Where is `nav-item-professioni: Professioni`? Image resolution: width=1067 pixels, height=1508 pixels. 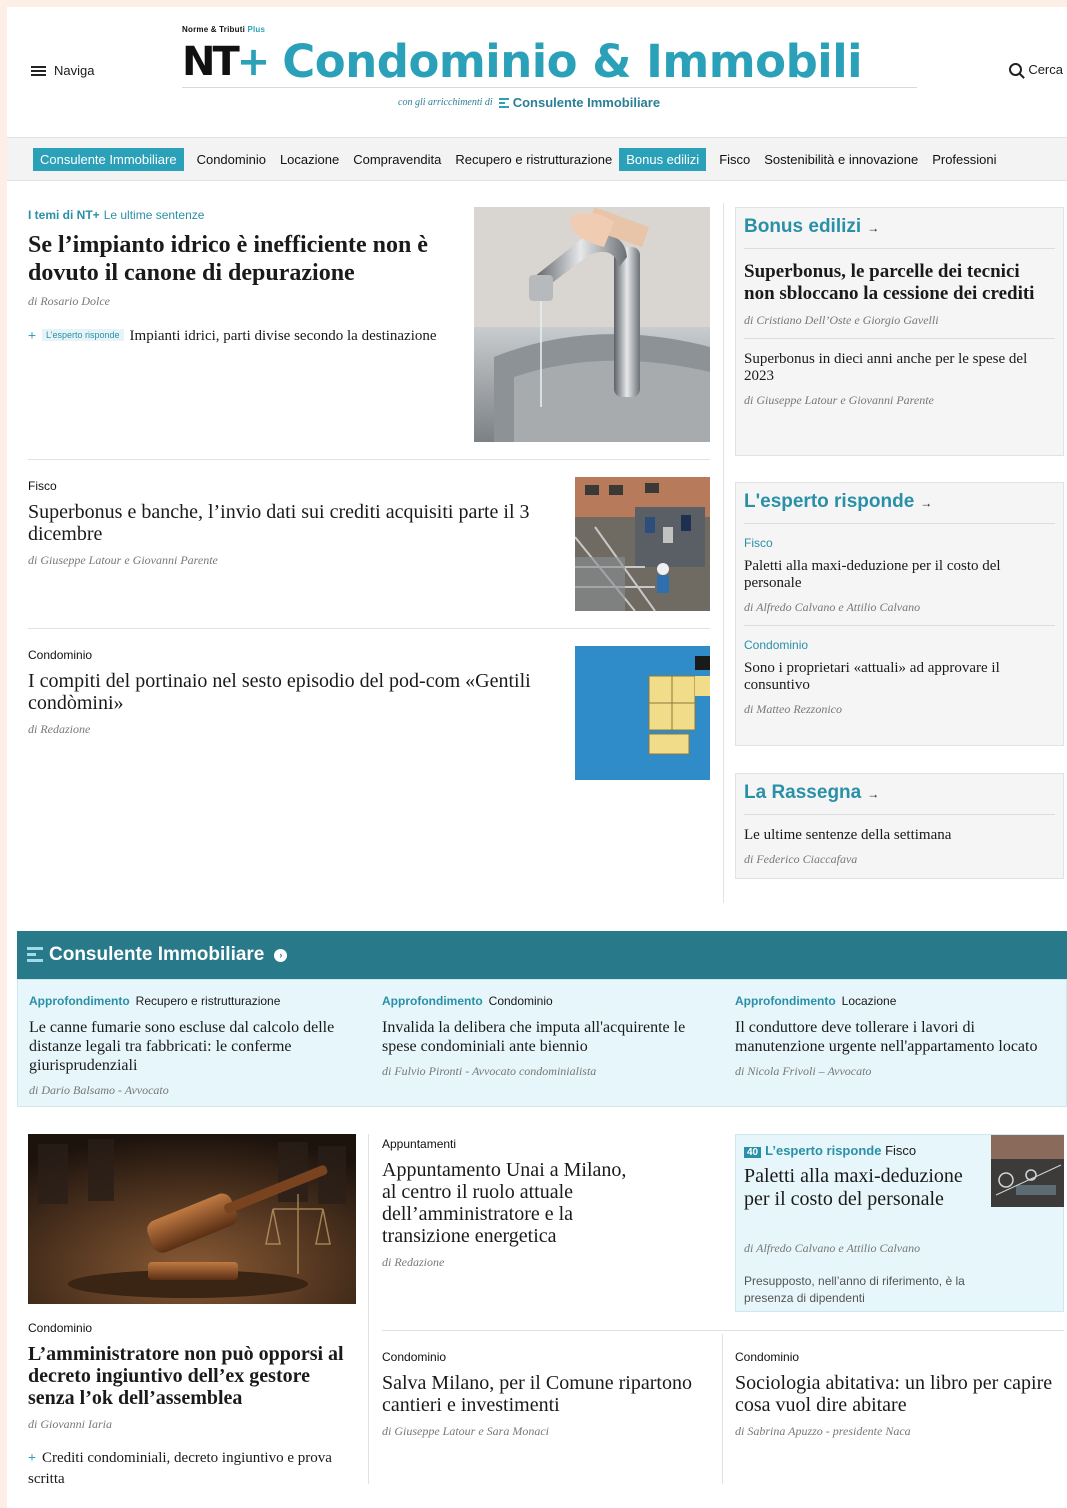 nav-item-professioni: Professioni is located at coordinates (964, 159).